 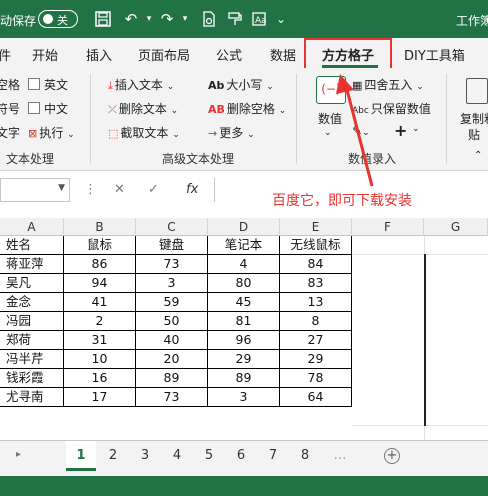 I want to click on more-button: → 更多 ⌄, so click(x=231, y=132).